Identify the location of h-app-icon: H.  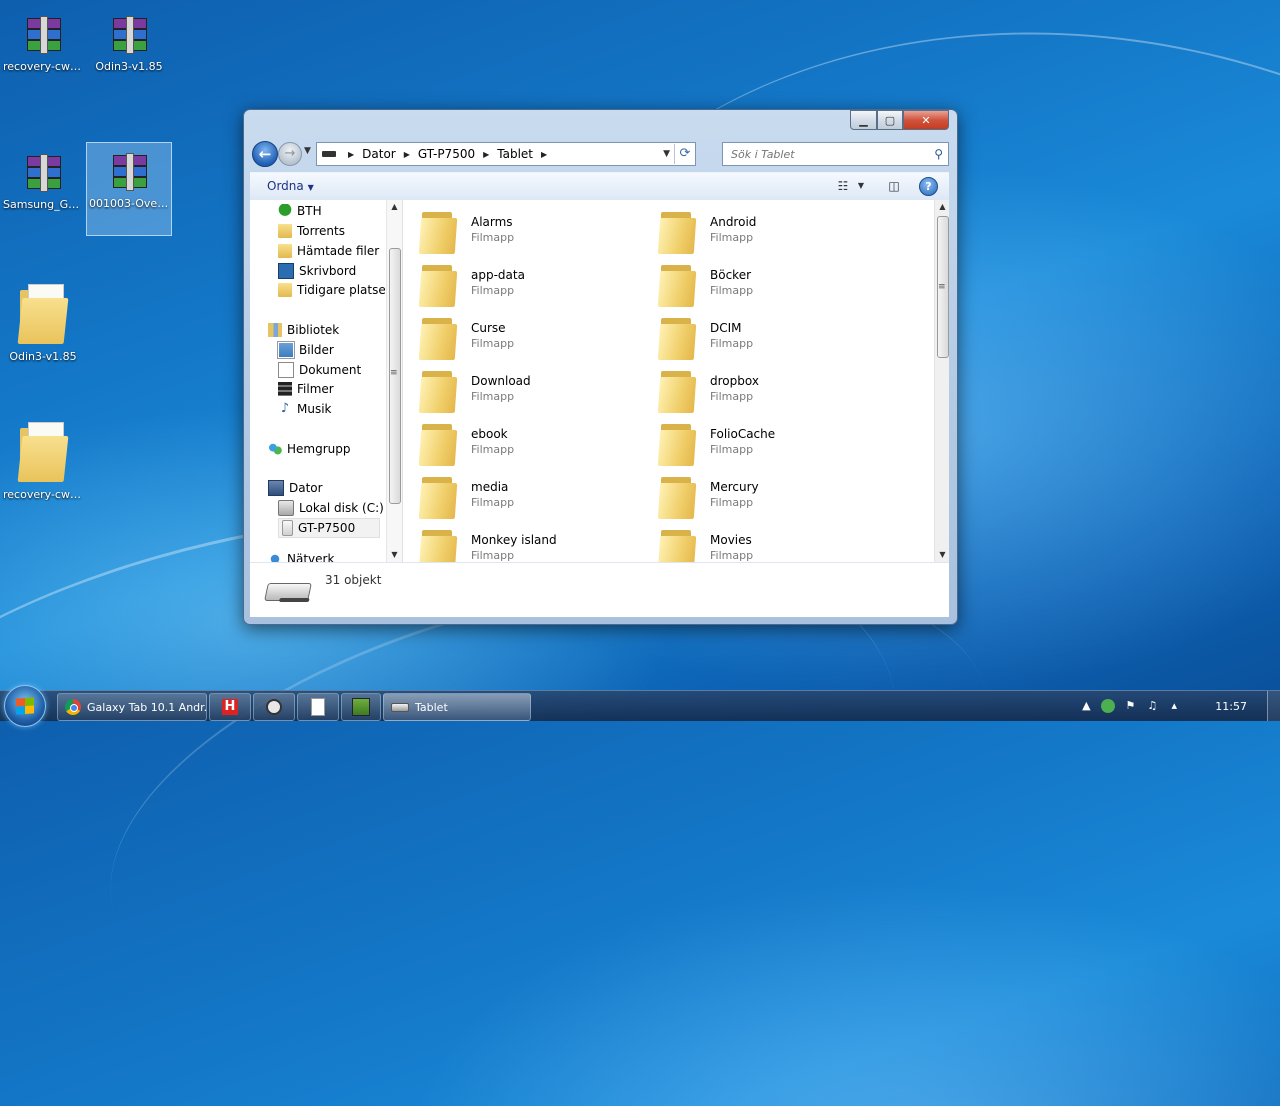
(230, 707).